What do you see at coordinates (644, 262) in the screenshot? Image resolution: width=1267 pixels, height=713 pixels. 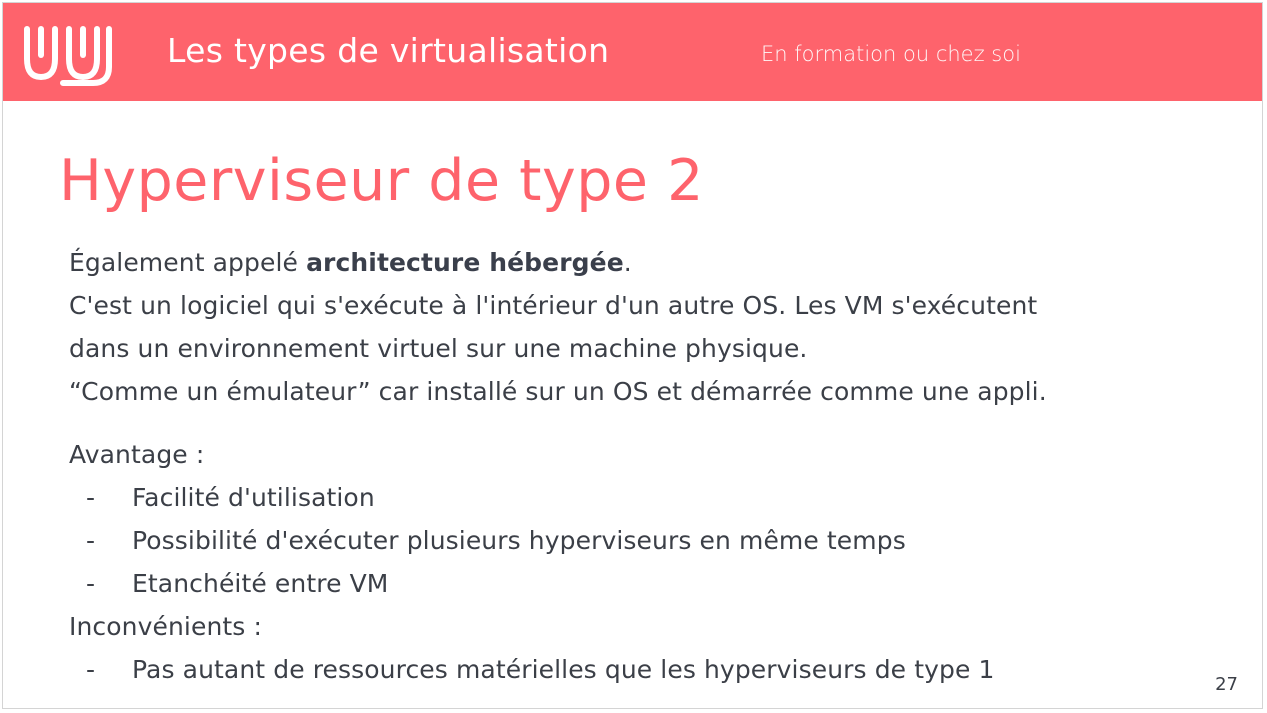 I see `intro-line: Également appelé architecture hébergée.` at bounding box center [644, 262].